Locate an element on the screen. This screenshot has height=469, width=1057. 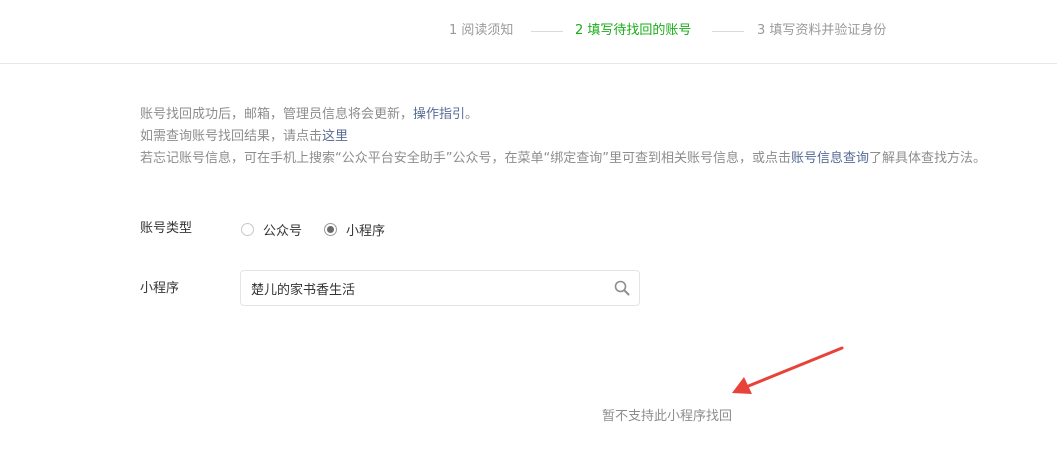
steps-bar: 1 阅读须知 2 填写待找回的账号 3 填写资料并验证身份 is located at coordinates (528, 32).